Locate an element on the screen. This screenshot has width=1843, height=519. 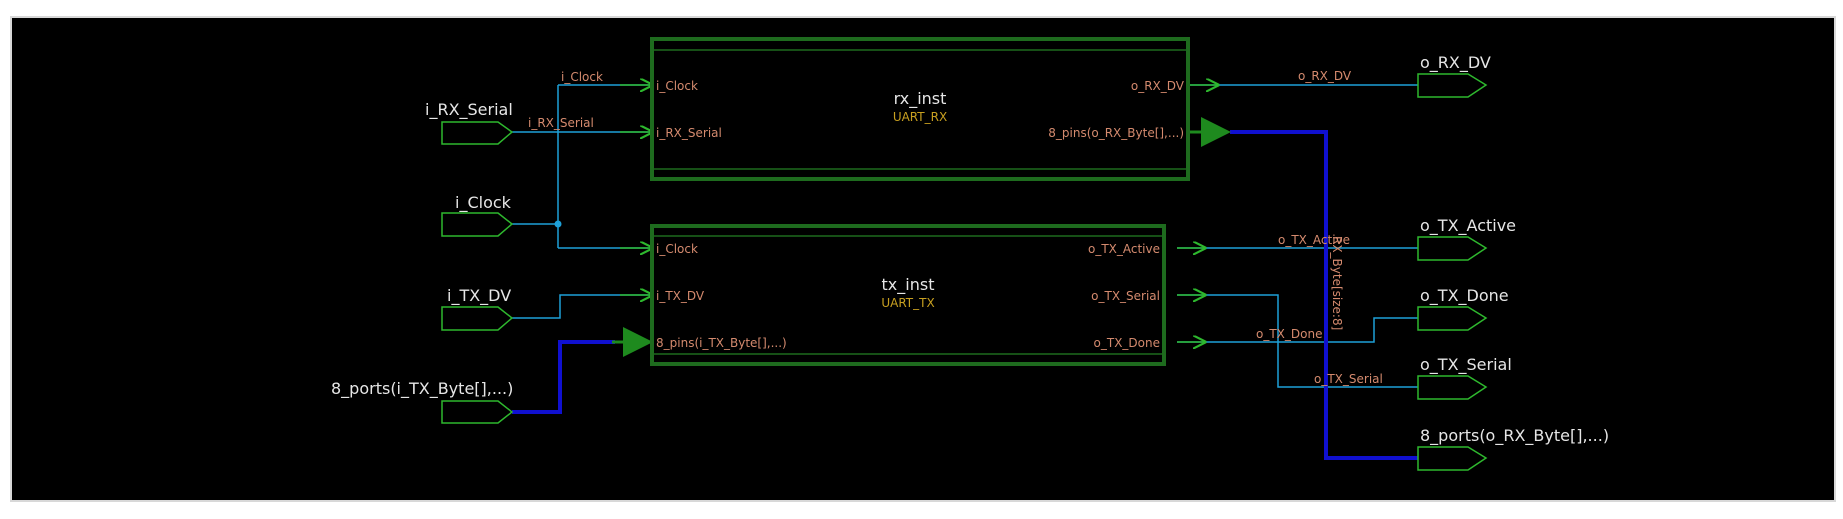
tx-pin-o-tx-done: o_TX_Done is located at coordinates (1127, 343).